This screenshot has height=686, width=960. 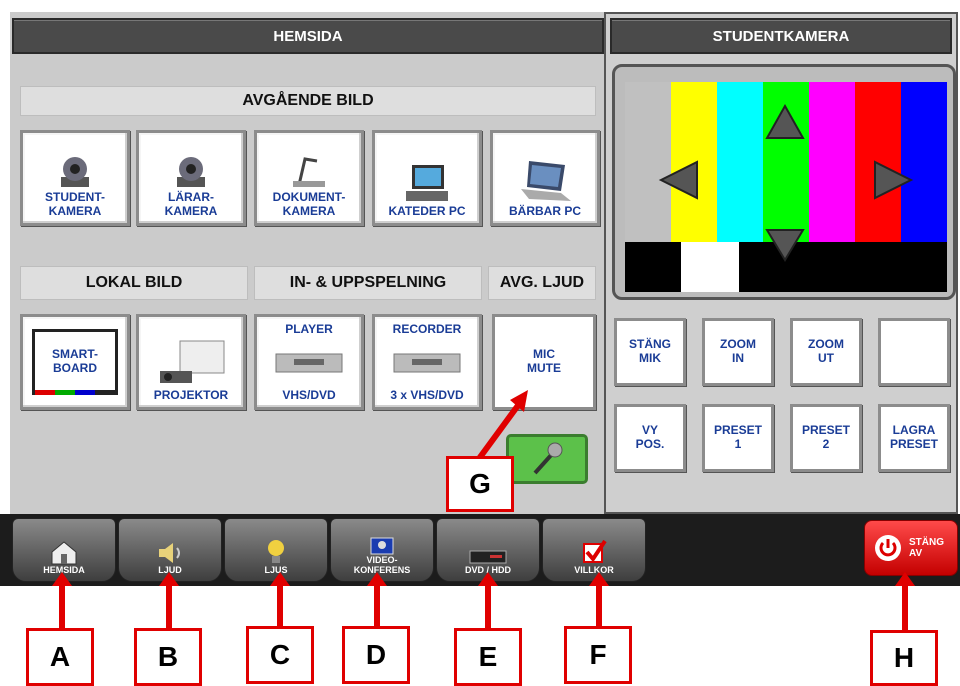 I want to click on video-conference-icon, so click(x=382, y=546).